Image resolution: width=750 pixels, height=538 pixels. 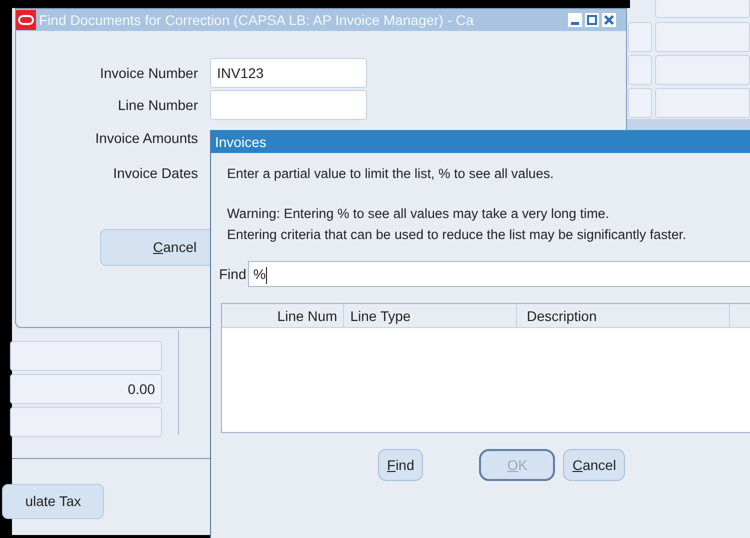 I want to click on field-label: Invoice Number, so click(x=148, y=73).